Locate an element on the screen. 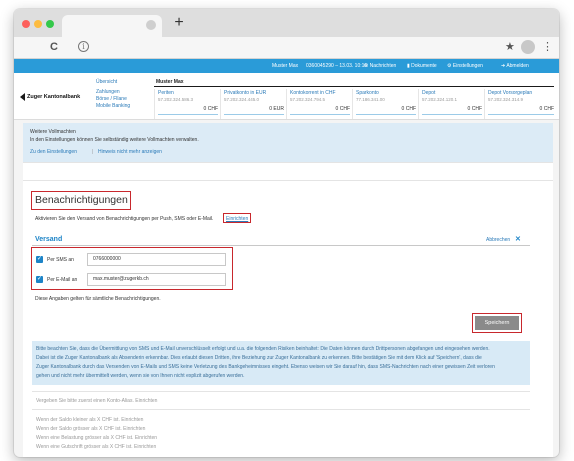 The image size is (574, 461). documents-label: Dokumente is located at coordinates (424, 66).